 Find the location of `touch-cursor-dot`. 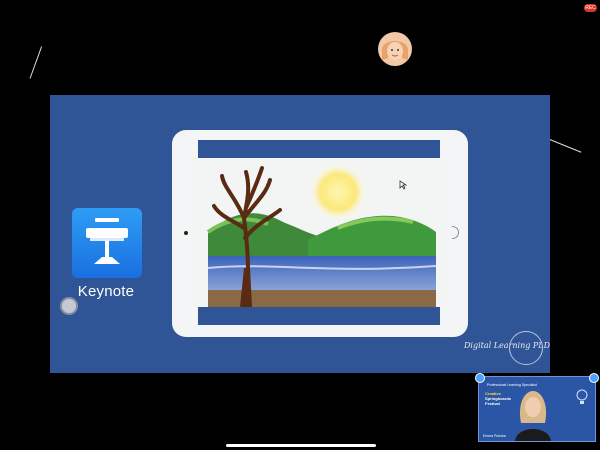

touch-cursor-dot is located at coordinates (69, 306).